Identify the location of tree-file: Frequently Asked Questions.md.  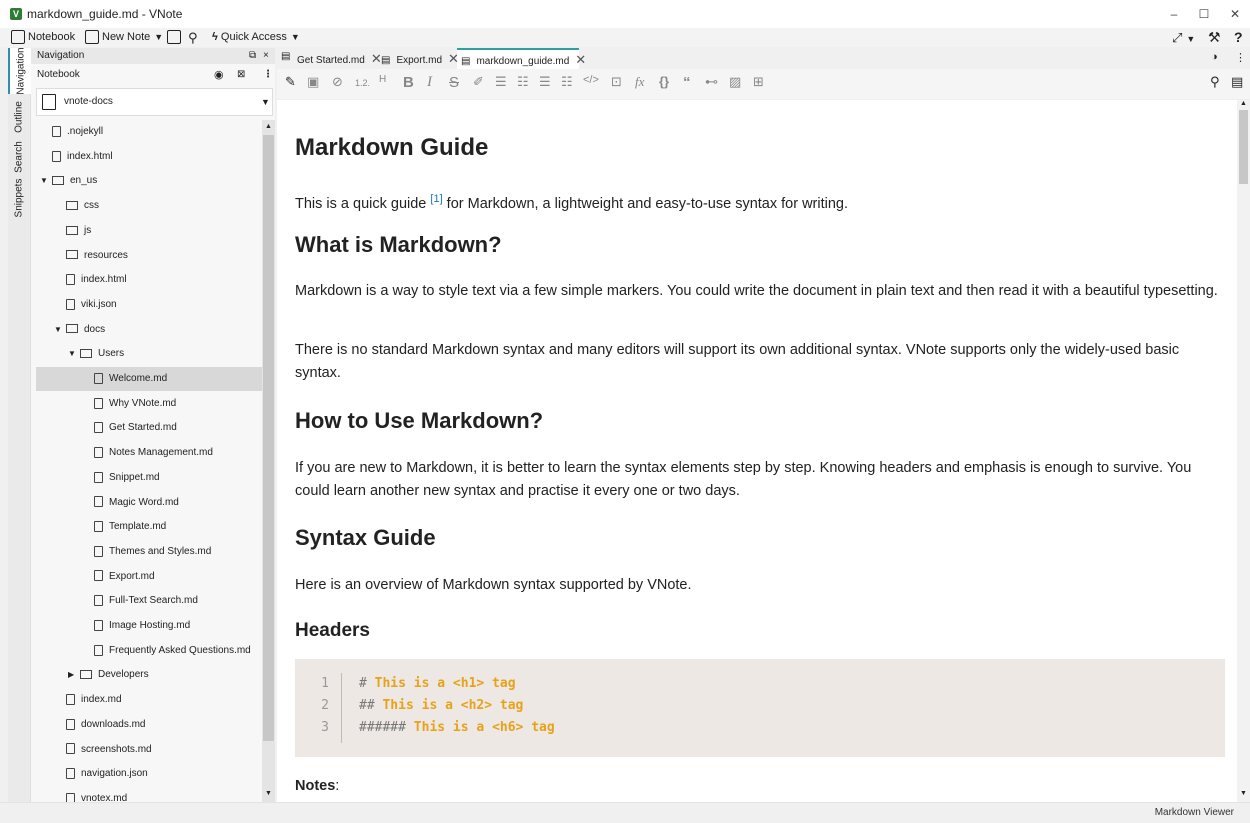
(150, 651).